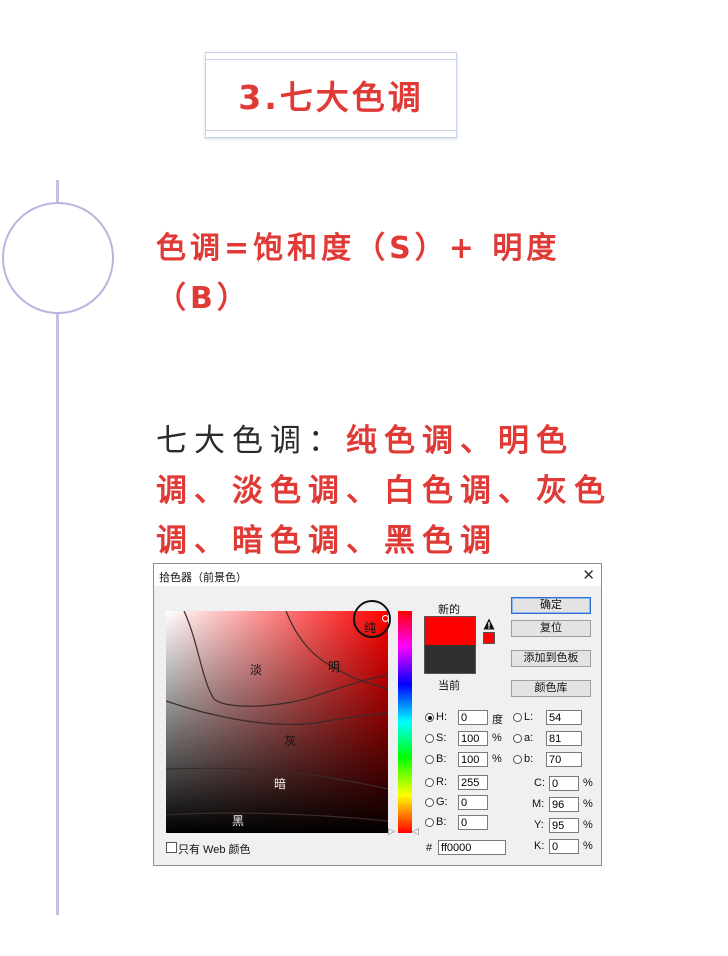 This screenshot has height=956, width=728. I want to click on magenta-label: M:, so click(538, 804).